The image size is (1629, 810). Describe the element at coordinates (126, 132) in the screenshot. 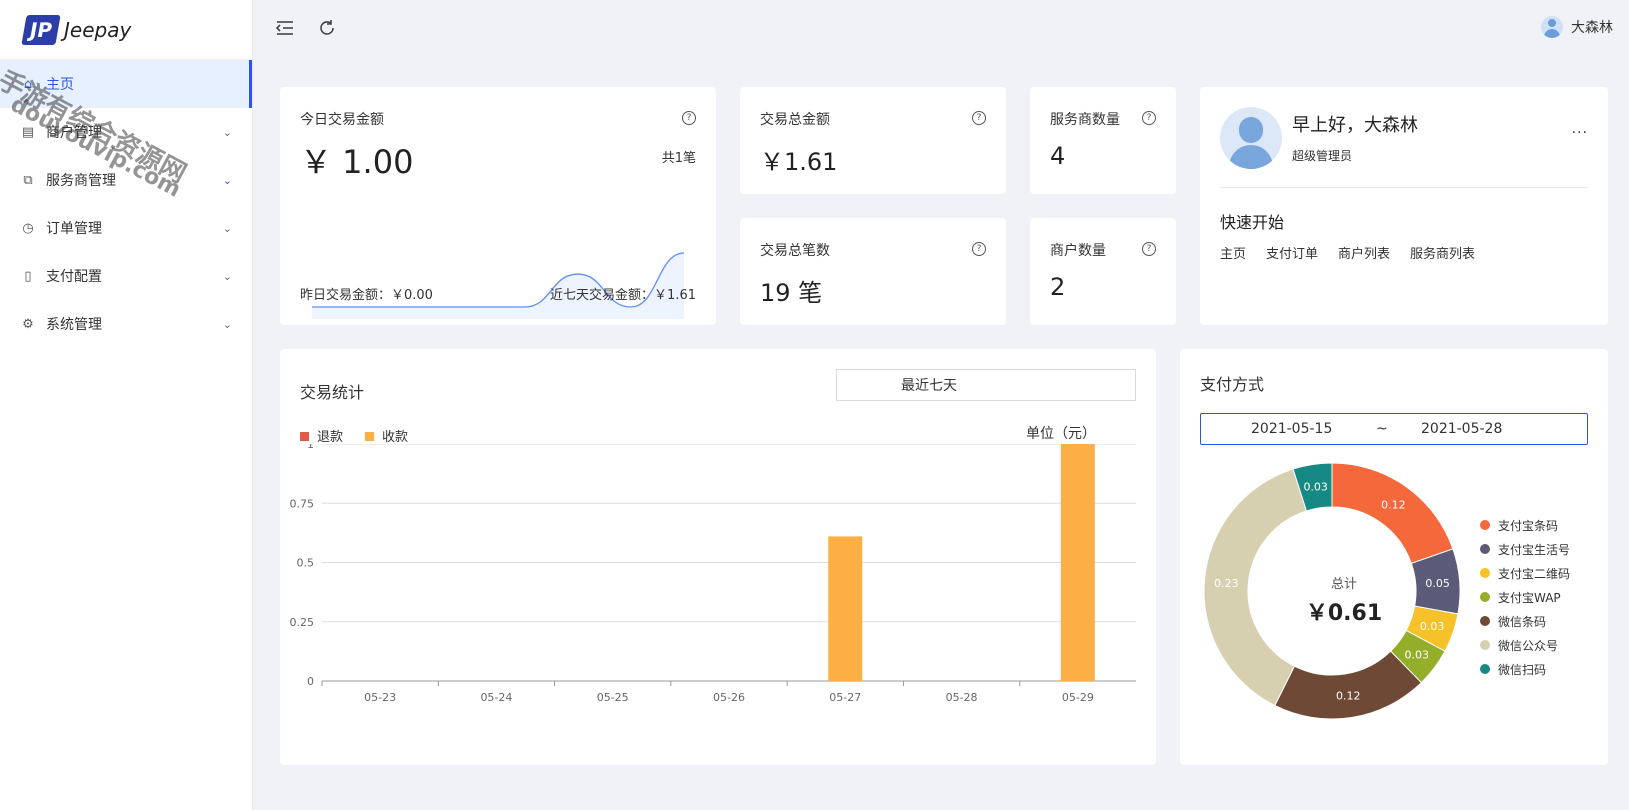

I see `sidebar-item-1: ▤ 商户管理 ⌄` at that location.